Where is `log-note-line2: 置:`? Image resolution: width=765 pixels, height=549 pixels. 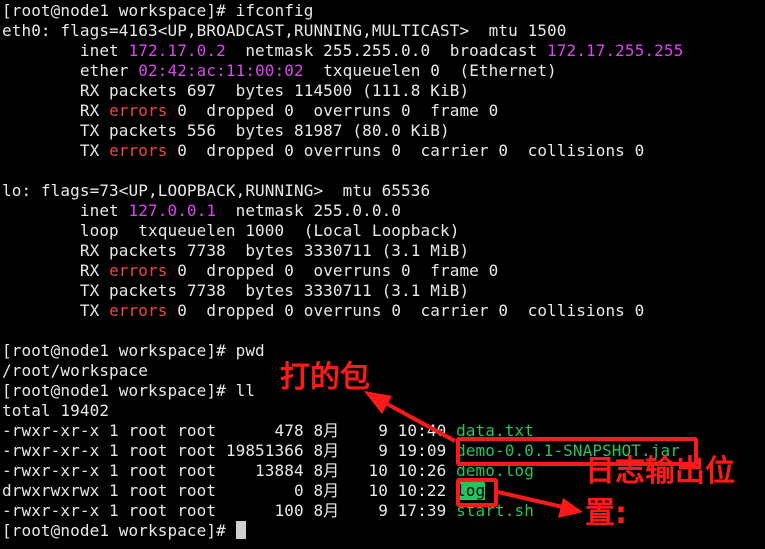 log-note-line2: 置: is located at coordinates (606, 513).